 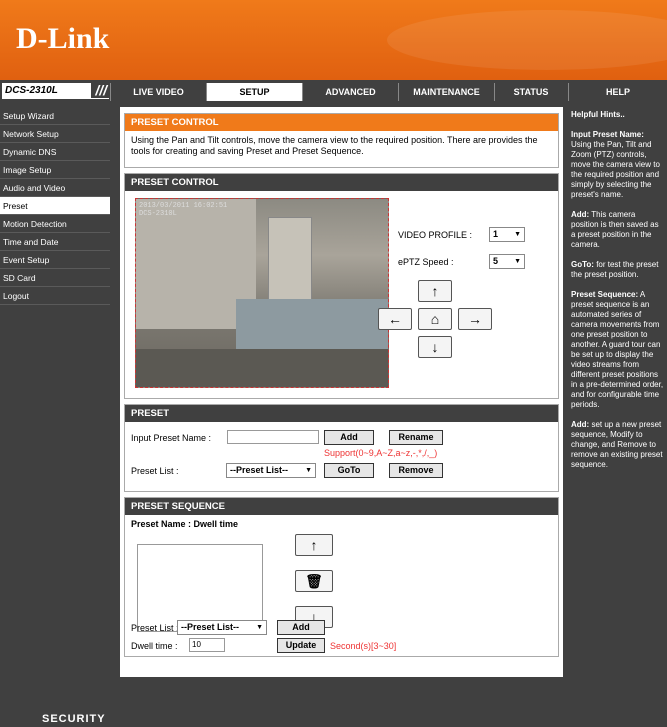 What do you see at coordinates (155, 628) in the screenshot?
I see `sequence-list-label: Preset List :` at bounding box center [155, 628].